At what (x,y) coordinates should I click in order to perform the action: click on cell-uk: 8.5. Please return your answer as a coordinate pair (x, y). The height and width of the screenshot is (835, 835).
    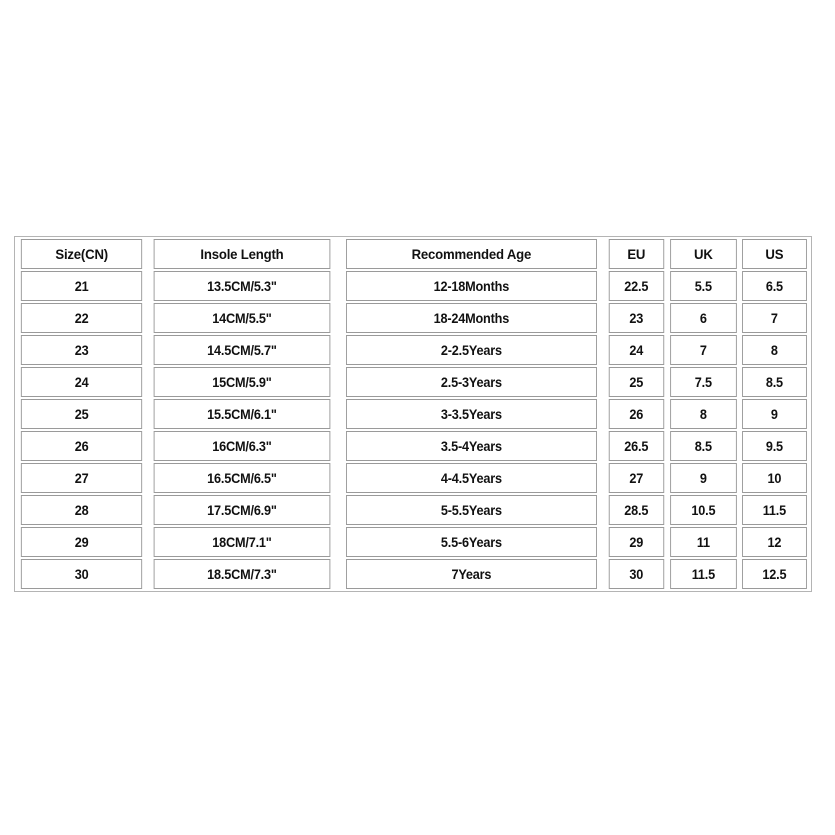
    Looking at the image, I should click on (703, 446).